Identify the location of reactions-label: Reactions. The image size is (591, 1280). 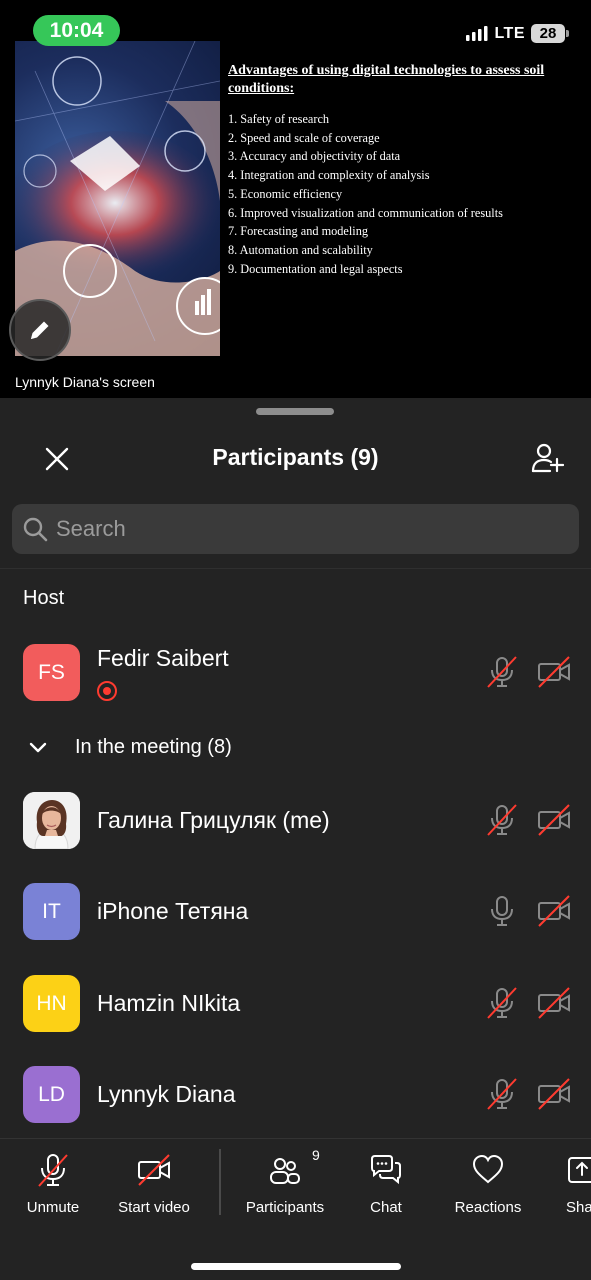
(488, 1207).